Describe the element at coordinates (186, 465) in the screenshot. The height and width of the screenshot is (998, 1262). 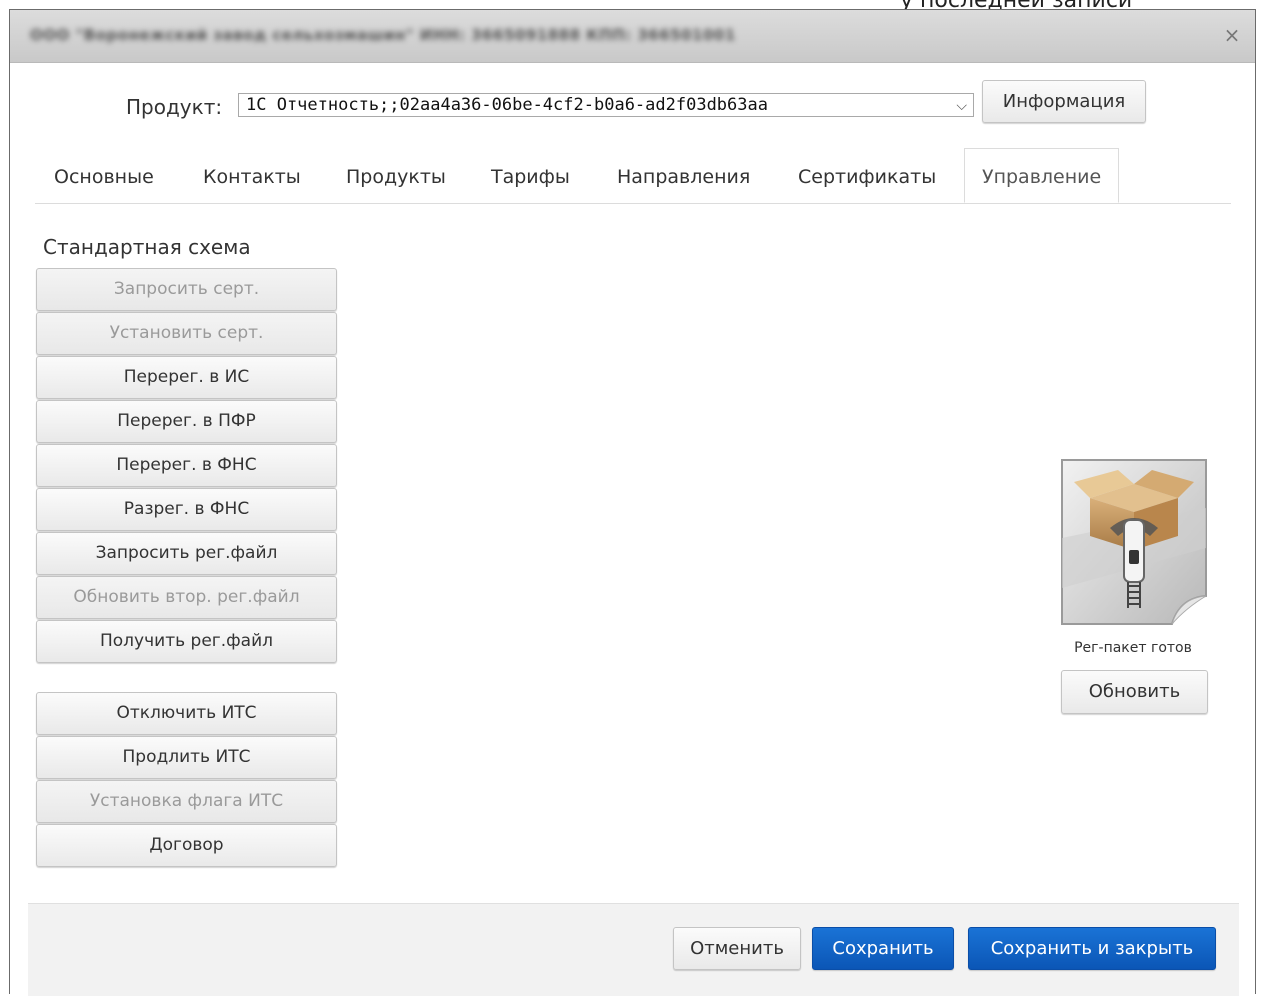
I see `rereg-fns-button: Перерег. в ФНС` at that location.